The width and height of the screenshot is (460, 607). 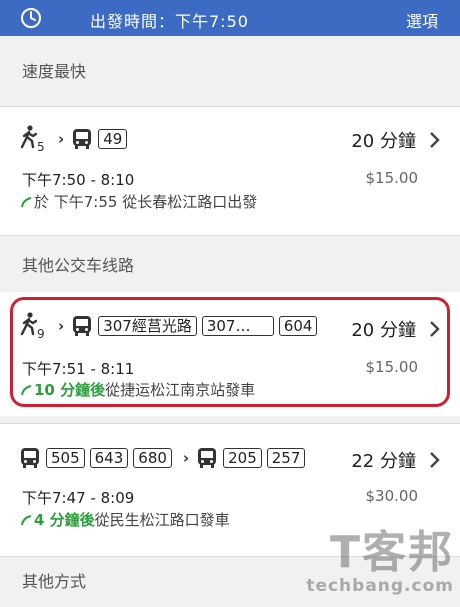 I want to click on walk-minutes: 5, so click(x=41, y=147).